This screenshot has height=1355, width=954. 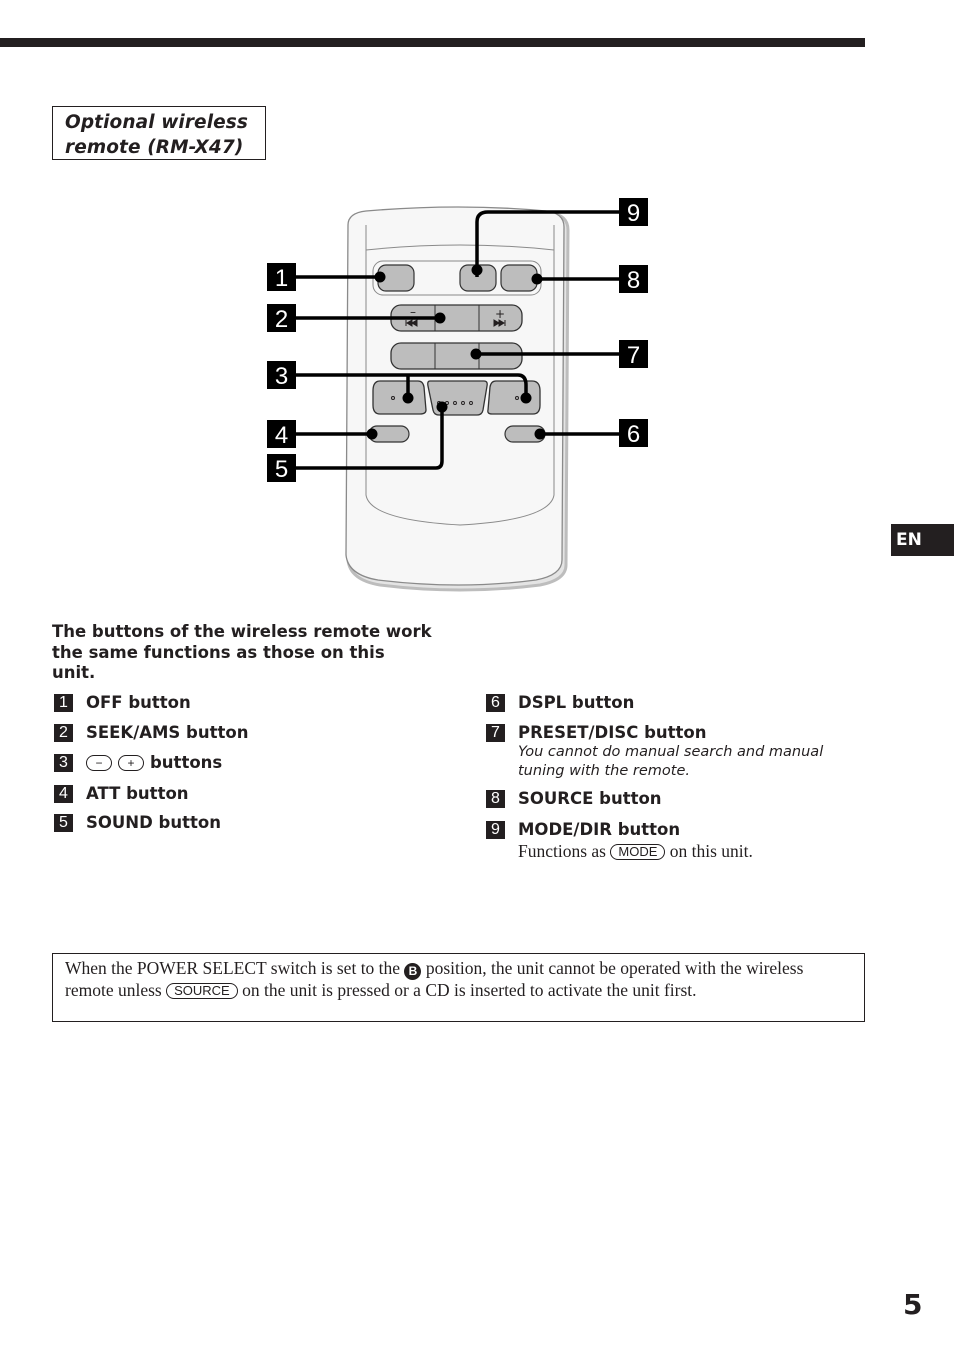 I want to click on plus-key-icon: +, so click(x=131, y=763).